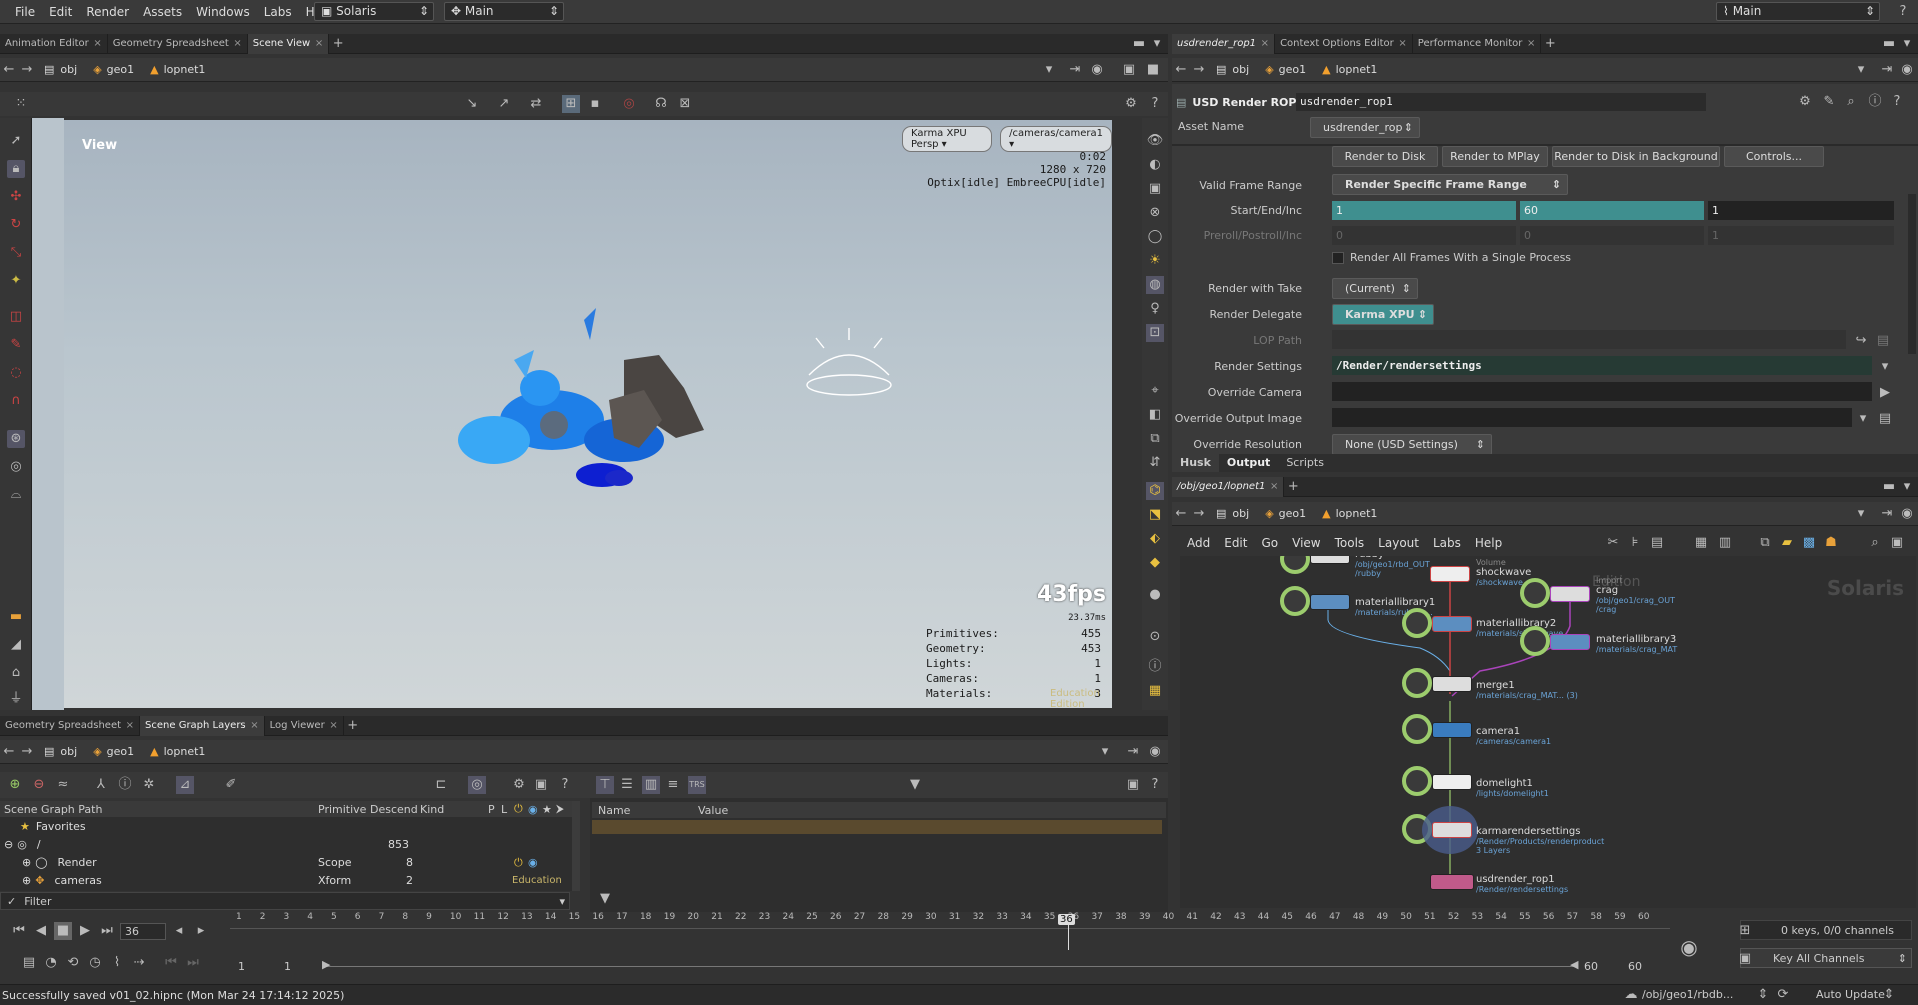 The image size is (1918, 1005). What do you see at coordinates (1612, 210) in the screenshot?
I see `end-frame-field: 60` at bounding box center [1612, 210].